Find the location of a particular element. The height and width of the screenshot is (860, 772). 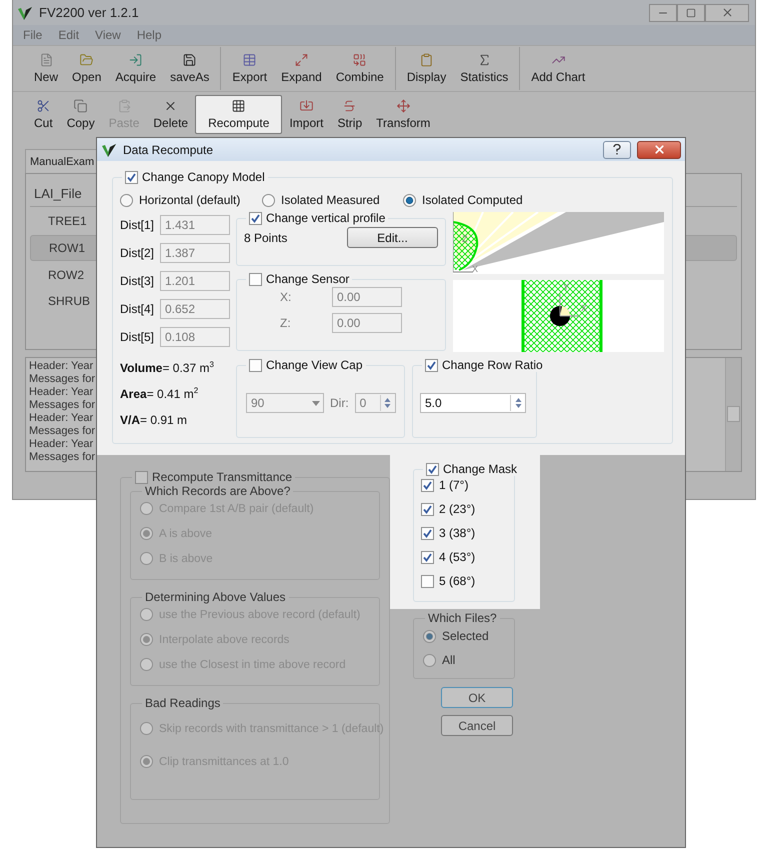

checkbox-label: Change View Cap is located at coordinates (314, 365).